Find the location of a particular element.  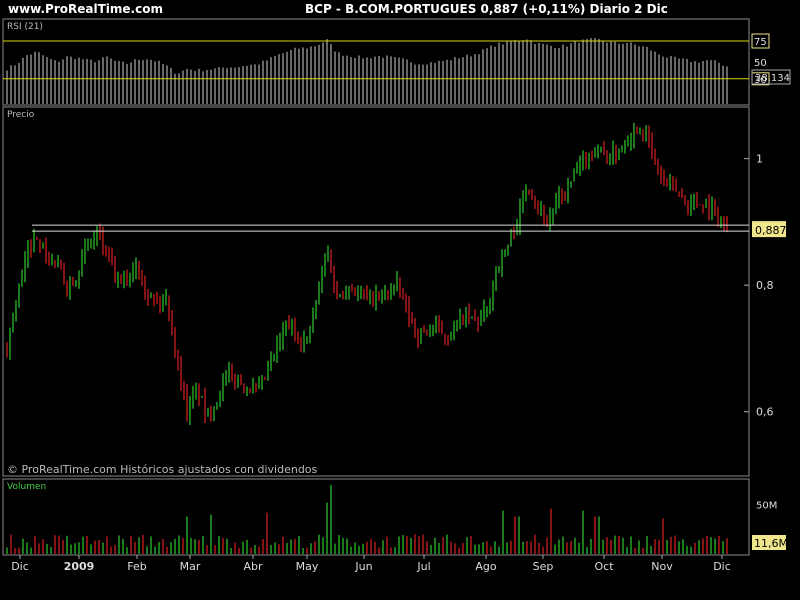

x-tick-label: Ago is located at coordinates (486, 566).